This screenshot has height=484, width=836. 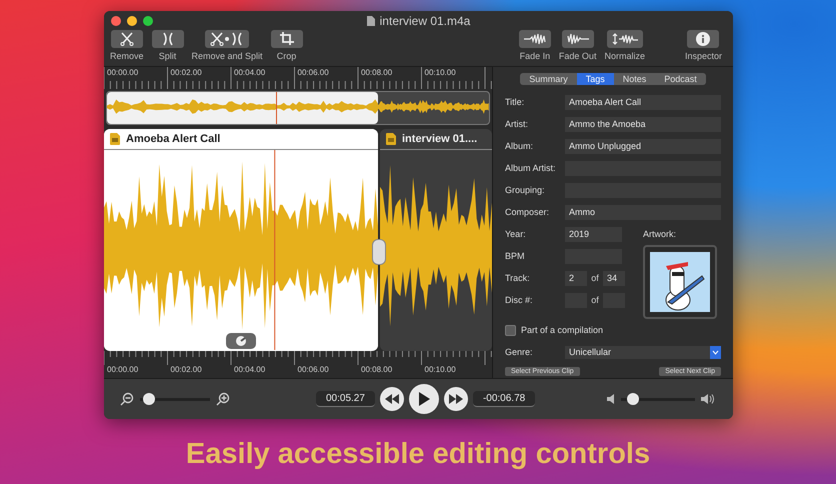 I want to click on zoom-button, so click(x=148, y=21).